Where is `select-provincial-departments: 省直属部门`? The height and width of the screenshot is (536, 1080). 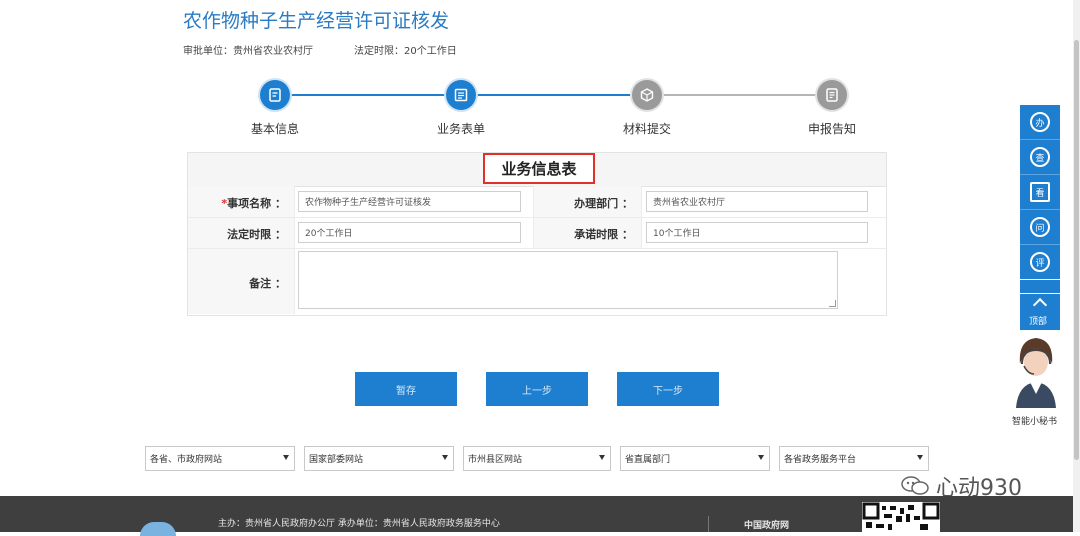
select-provincial-departments: 省直属部门 is located at coordinates (695, 458).